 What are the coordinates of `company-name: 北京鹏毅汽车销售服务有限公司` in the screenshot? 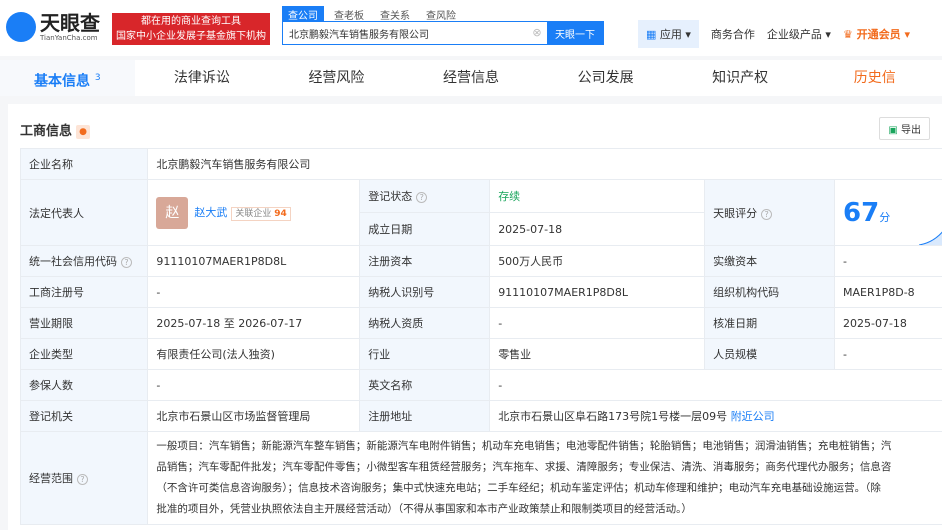 It's located at (544, 164).